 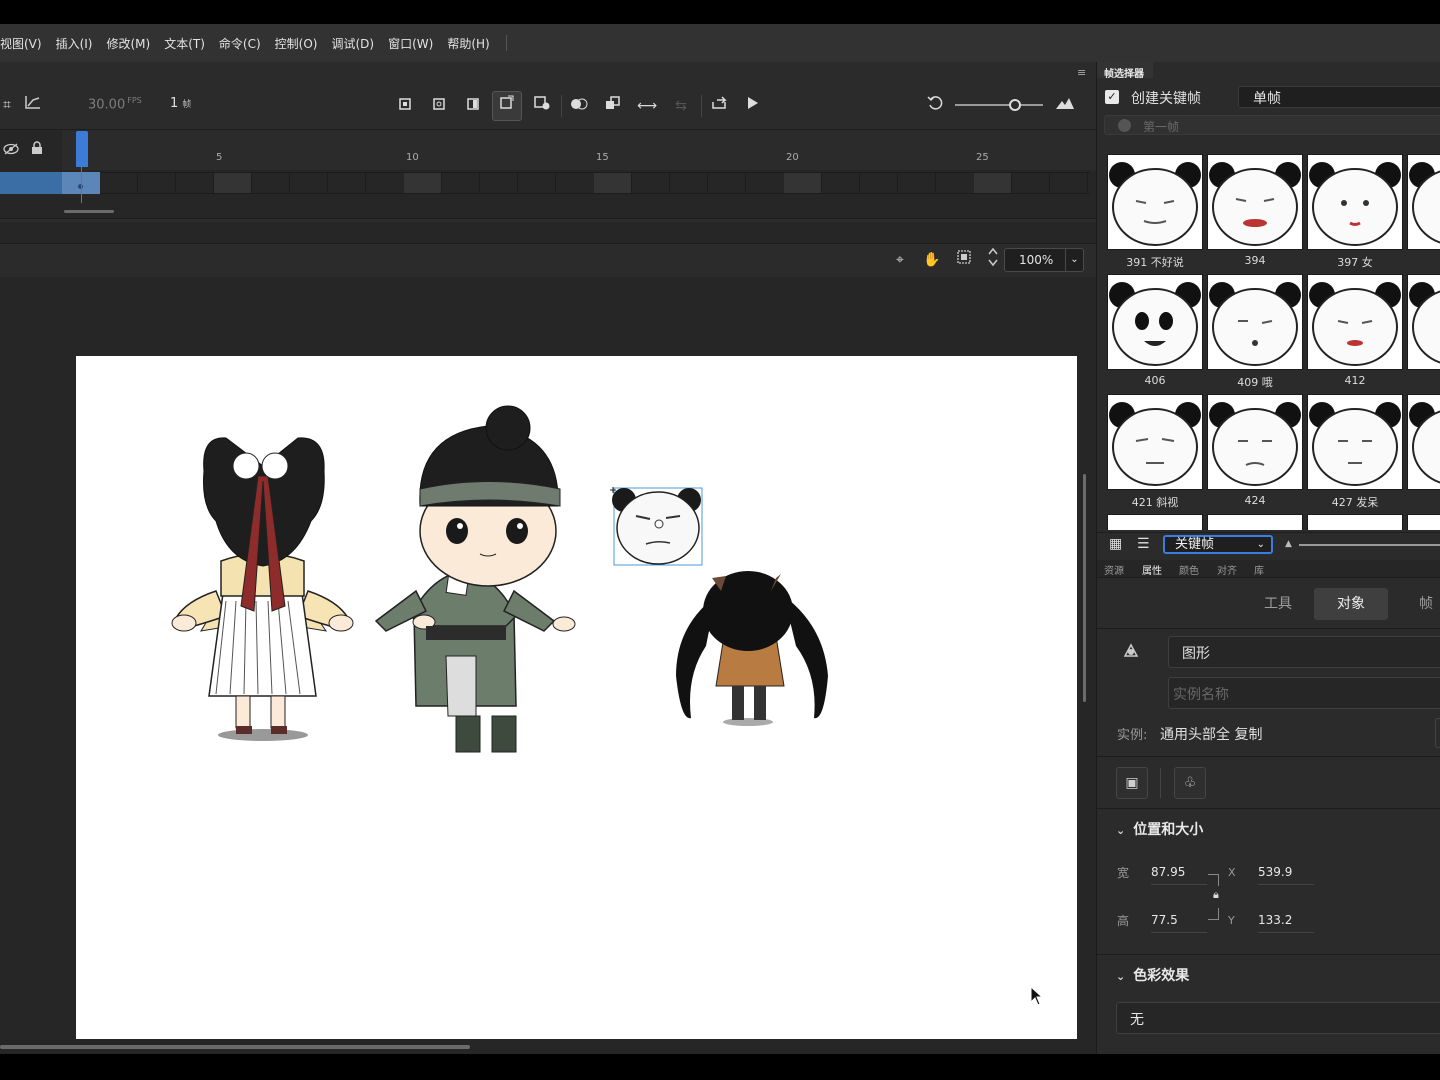 What do you see at coordinates (613, 106) in the screenshot?
I see `edit-multiple-frames-icon` at bounding box center [613, 106].